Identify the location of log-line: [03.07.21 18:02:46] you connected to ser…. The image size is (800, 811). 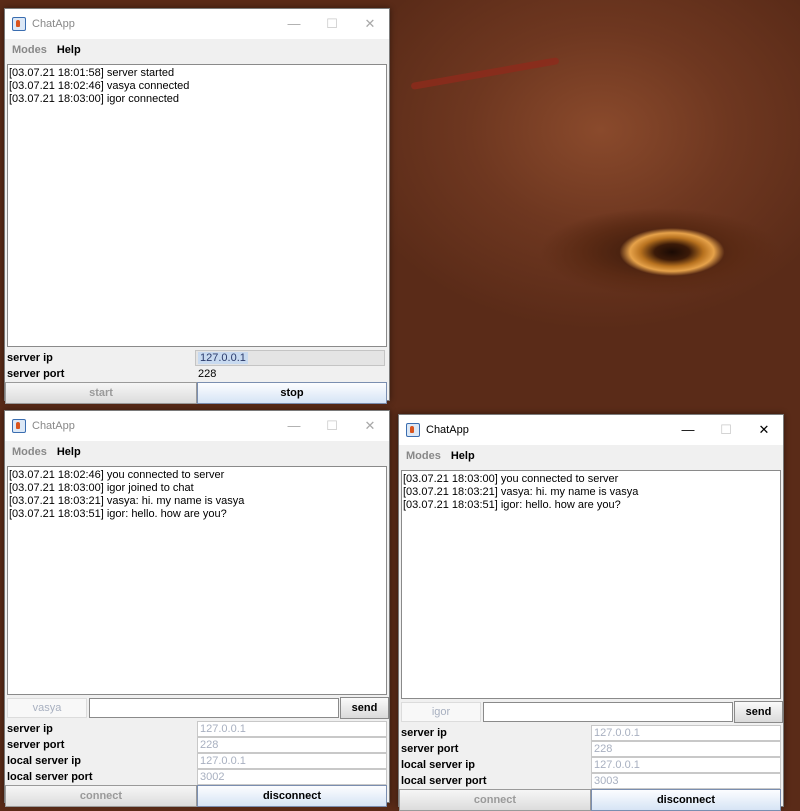
(117, 475).